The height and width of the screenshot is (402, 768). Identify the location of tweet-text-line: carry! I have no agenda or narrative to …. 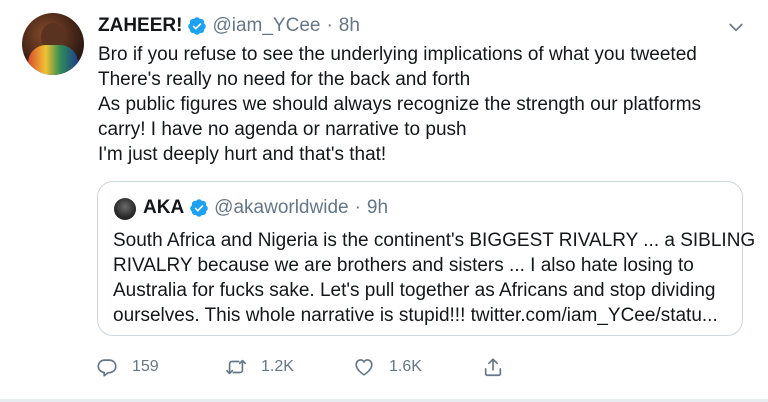
(282, 129).